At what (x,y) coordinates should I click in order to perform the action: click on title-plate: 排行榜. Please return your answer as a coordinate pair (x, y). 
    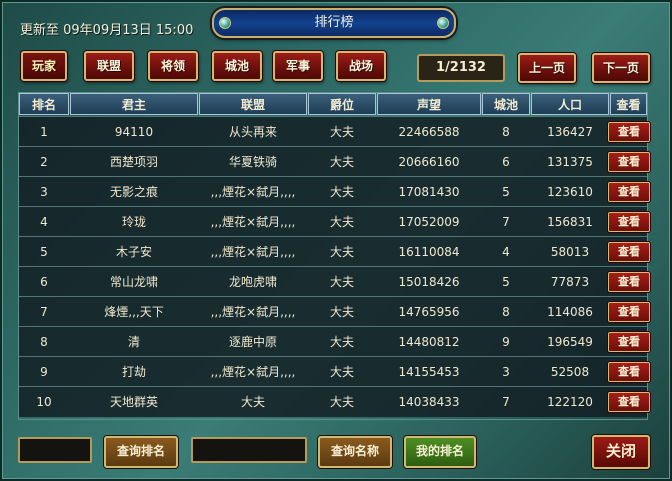
    Looking at the image, I should click on (334, 23).